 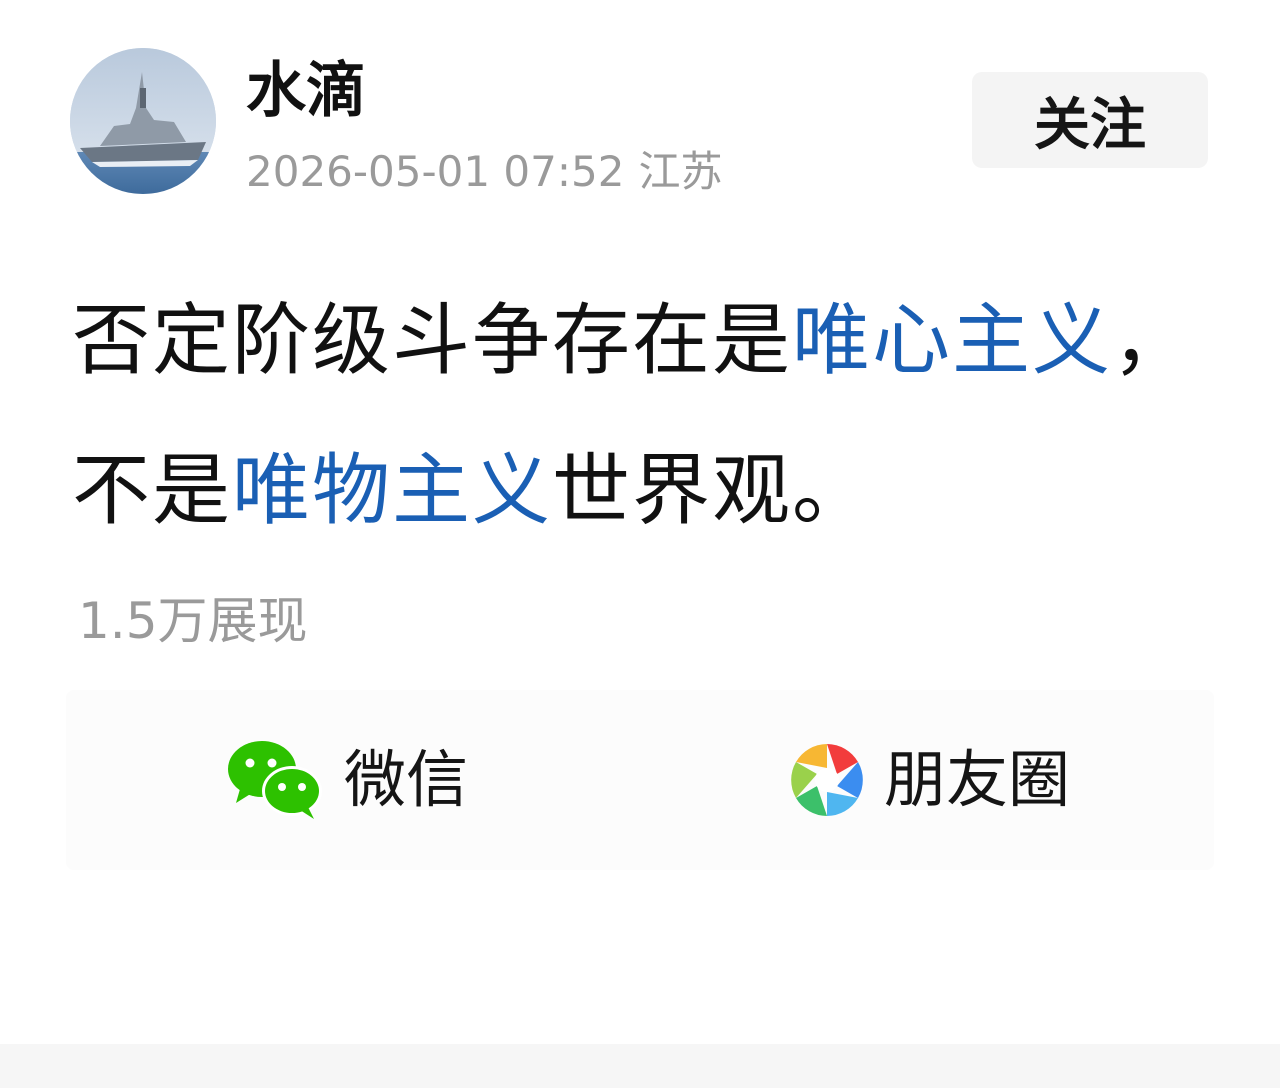 I want to click on post-date: 2026-05-01 07:52, so click(x=435, y=171).